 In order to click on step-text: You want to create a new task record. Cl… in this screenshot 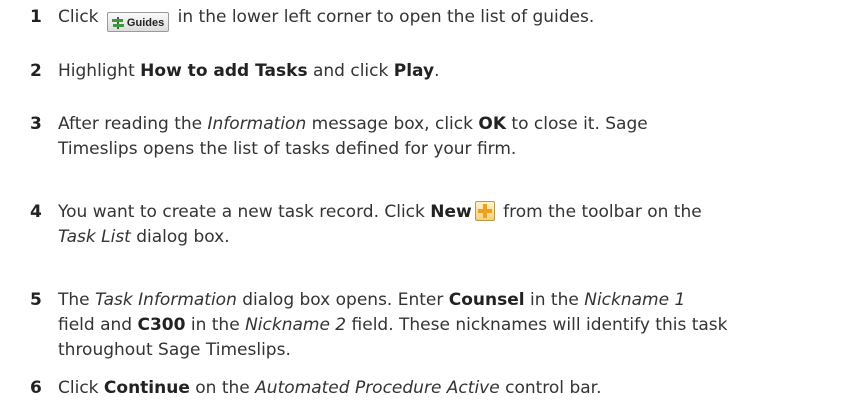, I will do `click(380, 224)`.